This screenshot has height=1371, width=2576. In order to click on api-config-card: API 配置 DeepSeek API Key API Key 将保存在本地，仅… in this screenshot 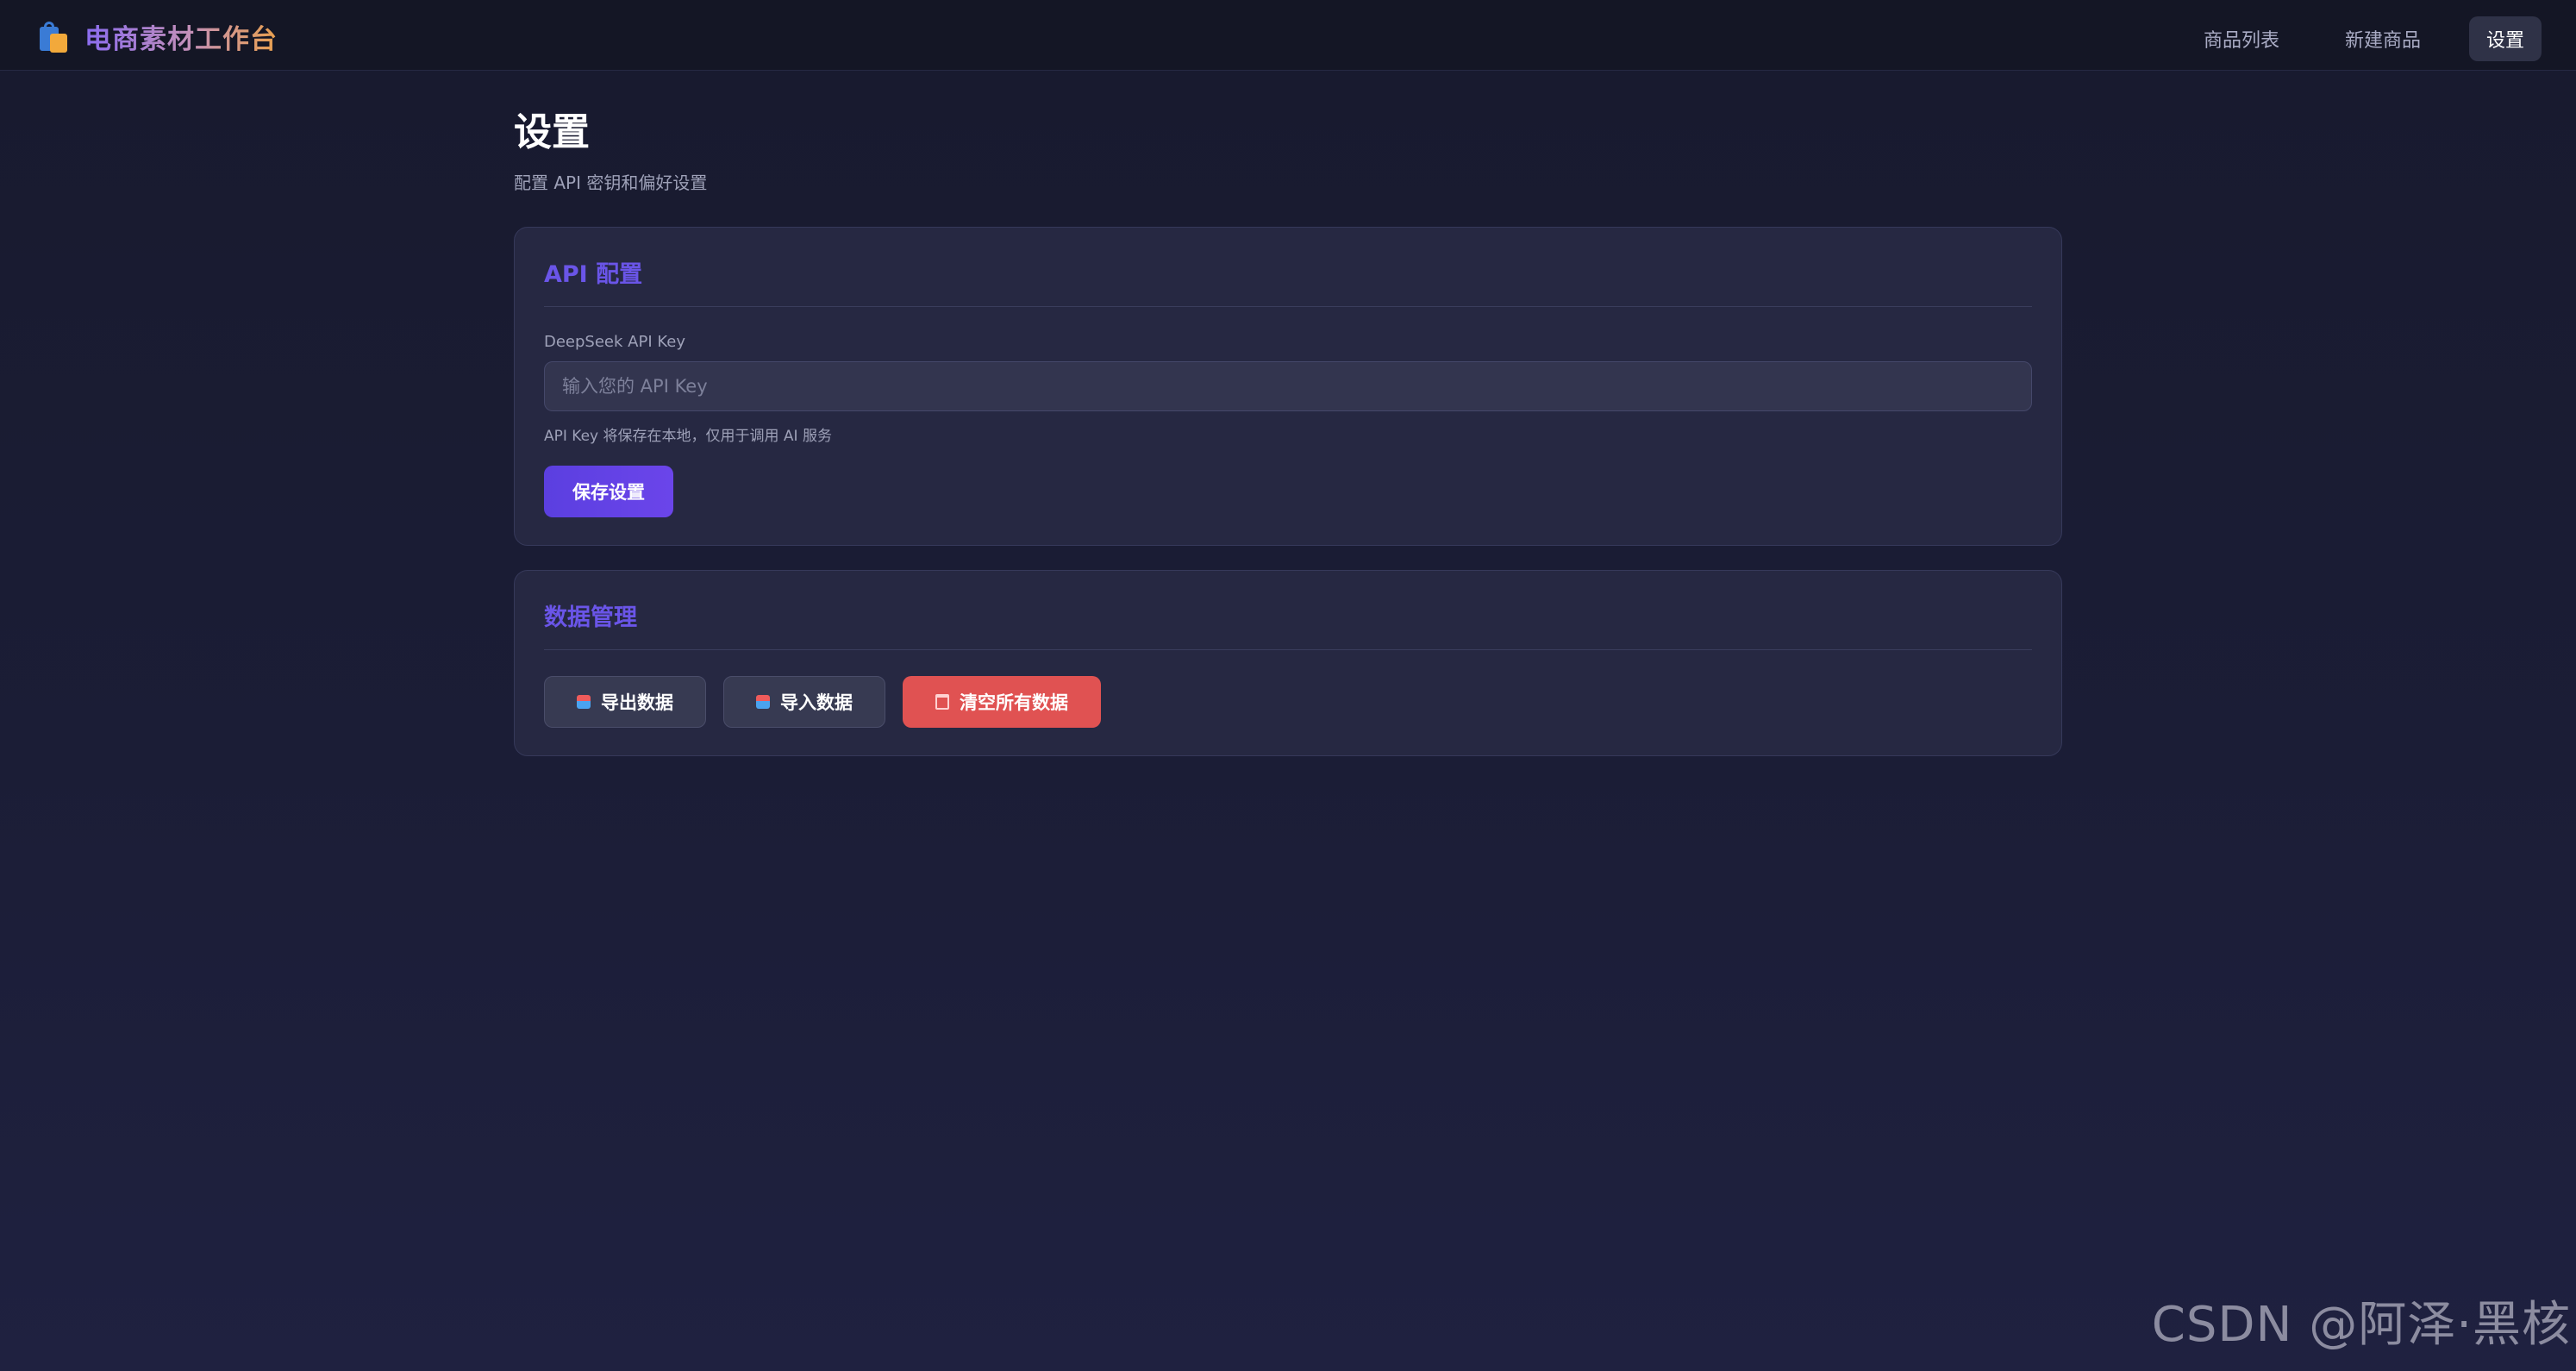, I will do `click(1288, 386)`.